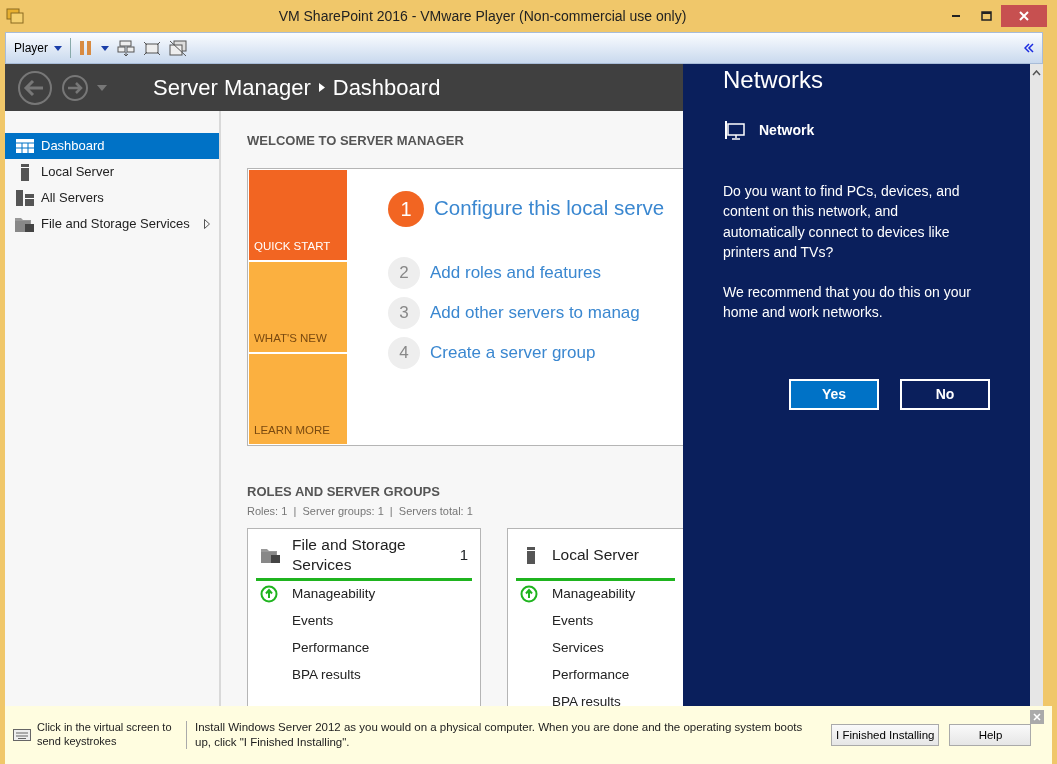 The image size is (1057, 764). What do you see at coordinates (885, 735) in the screenshot?
I see `info-button: I Finished Installing` at bounding box center [885, 735].